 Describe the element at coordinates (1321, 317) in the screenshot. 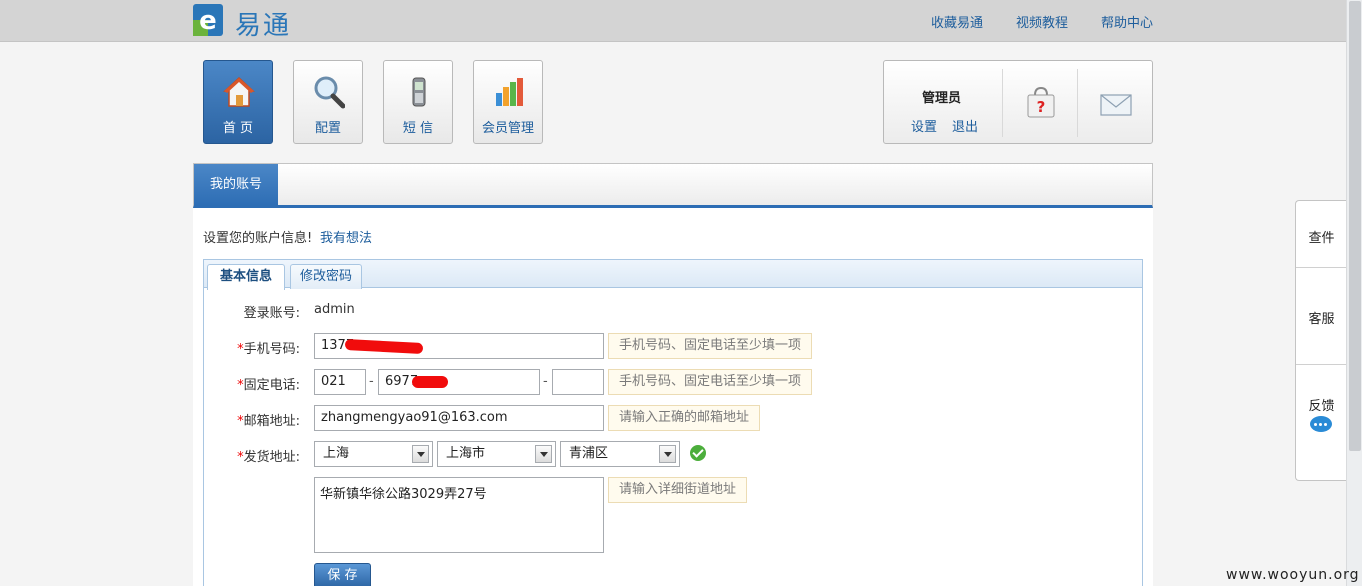

I see `customer-service-button: 客服` at that location.